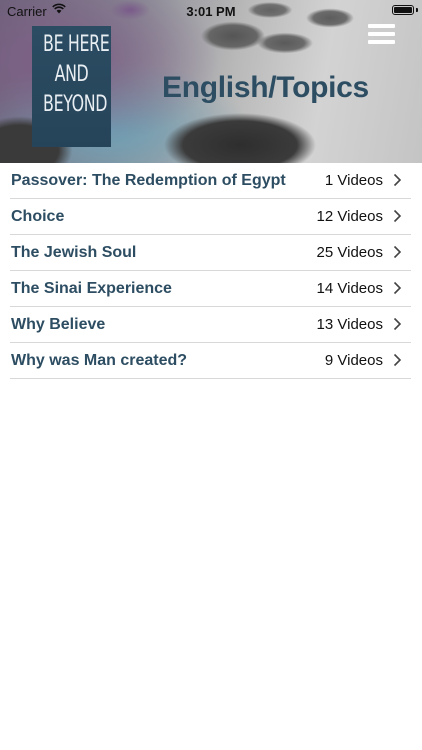 The image size is (422, 750). I want to click on topic-title: The Jewish Soul, so click(74, 252).